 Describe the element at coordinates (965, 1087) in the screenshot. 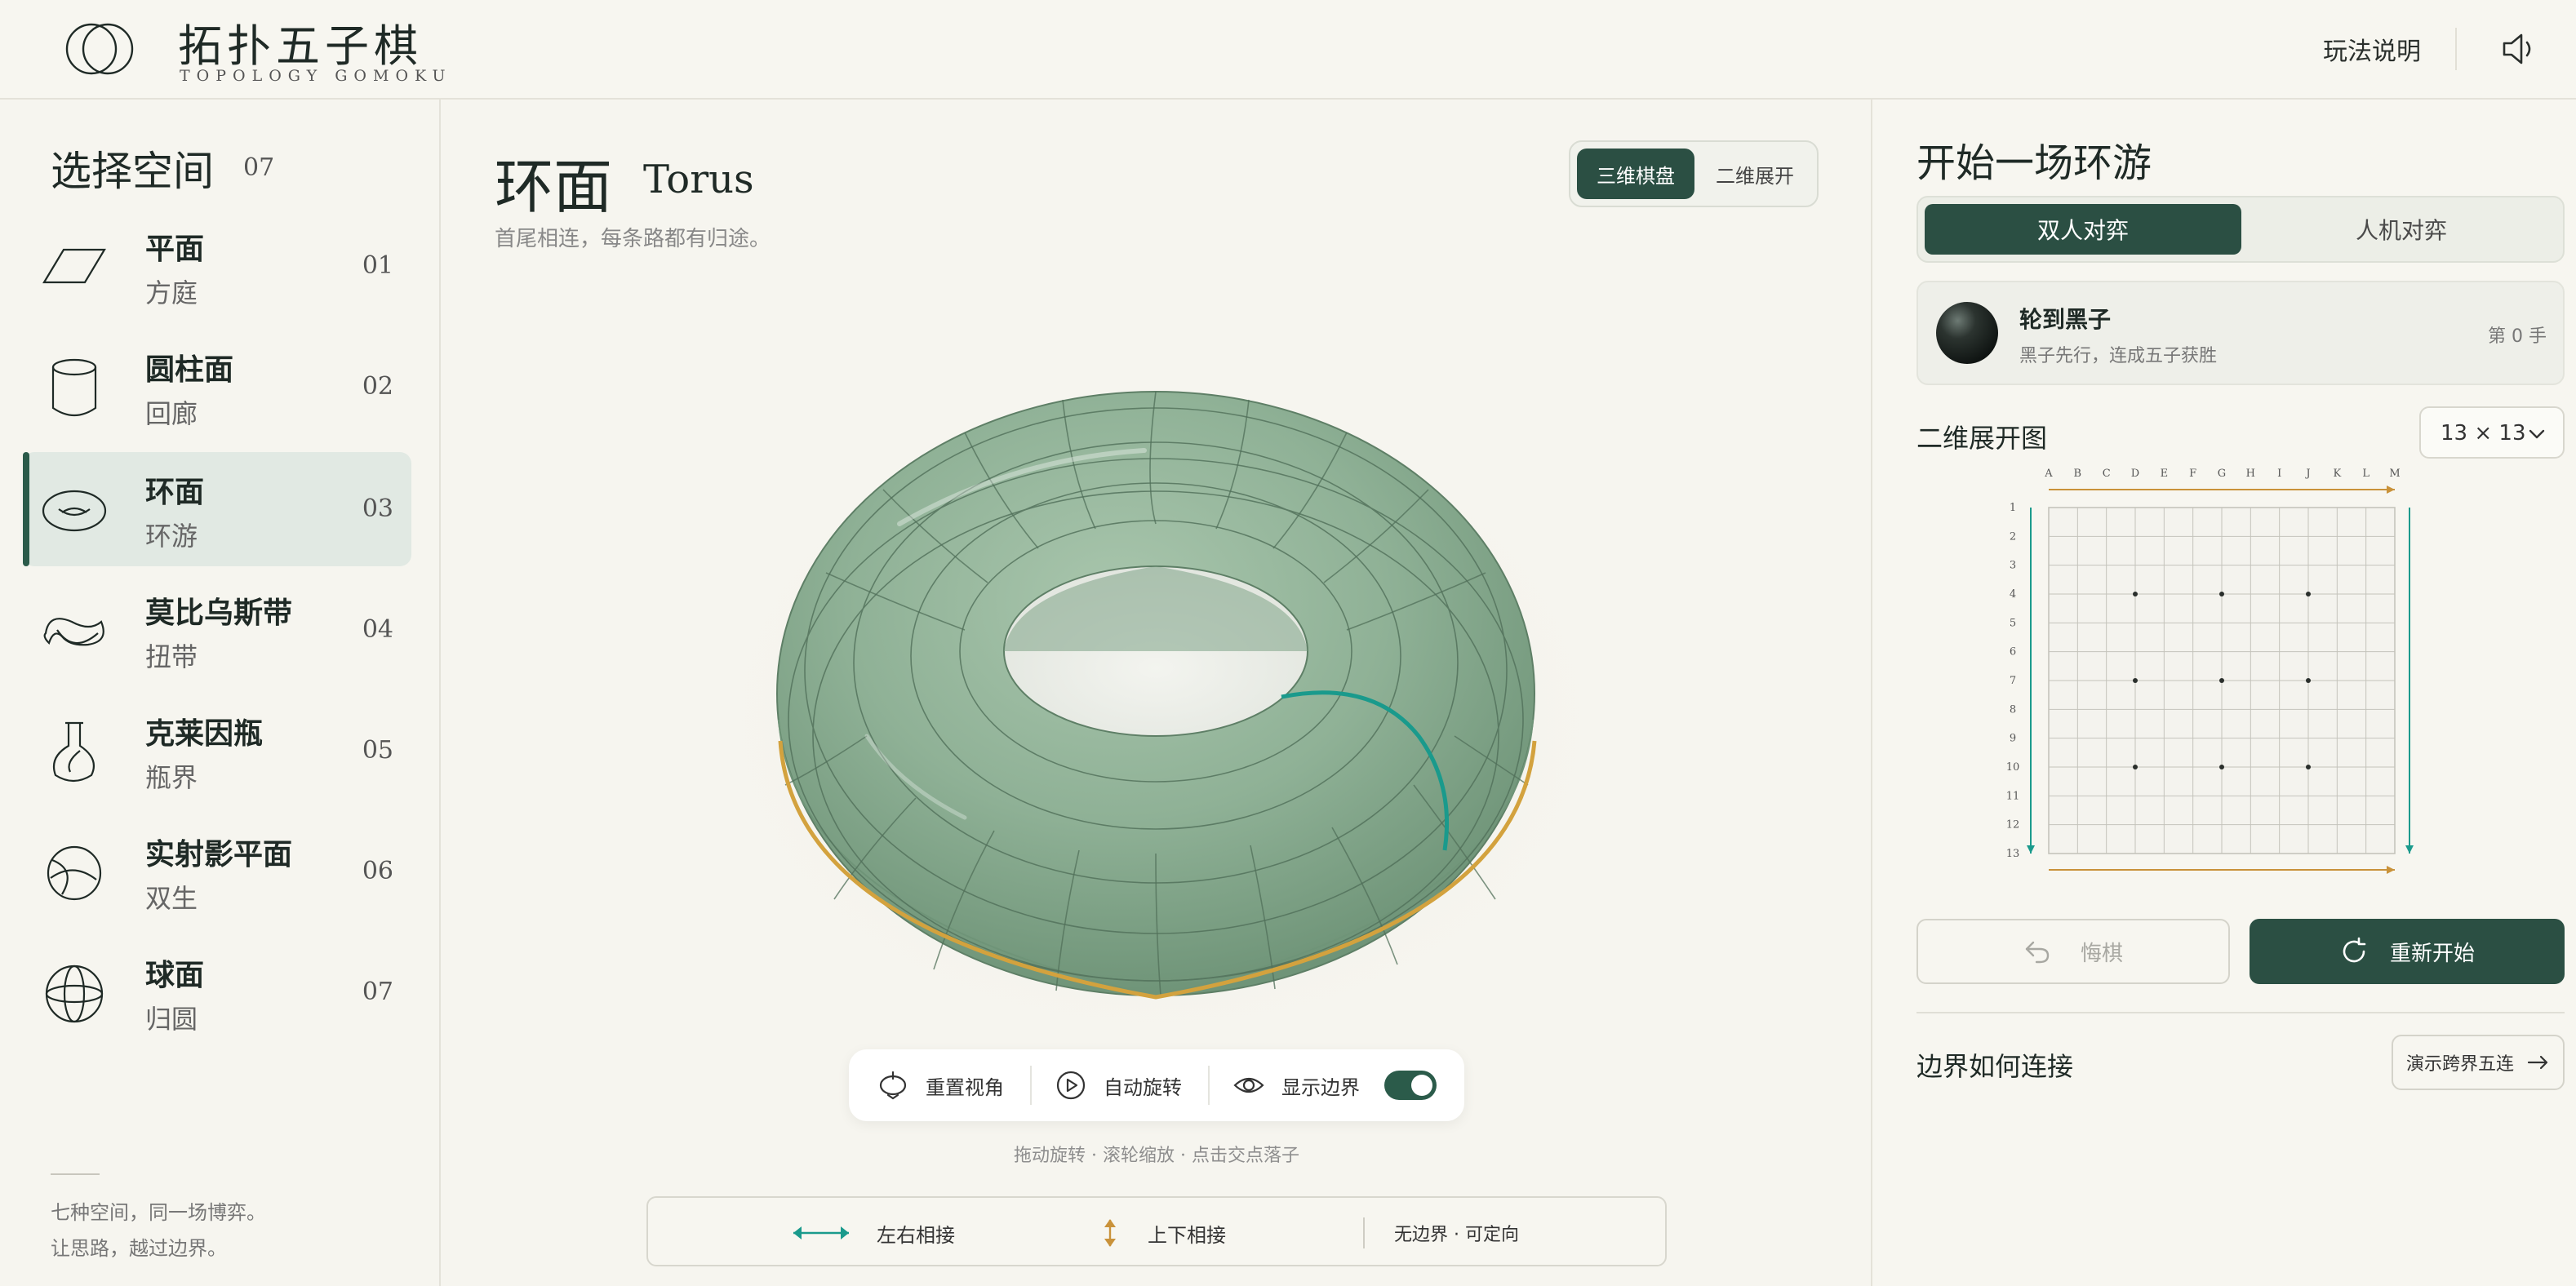

I see `reset-view-label: 重置视角` at that location.